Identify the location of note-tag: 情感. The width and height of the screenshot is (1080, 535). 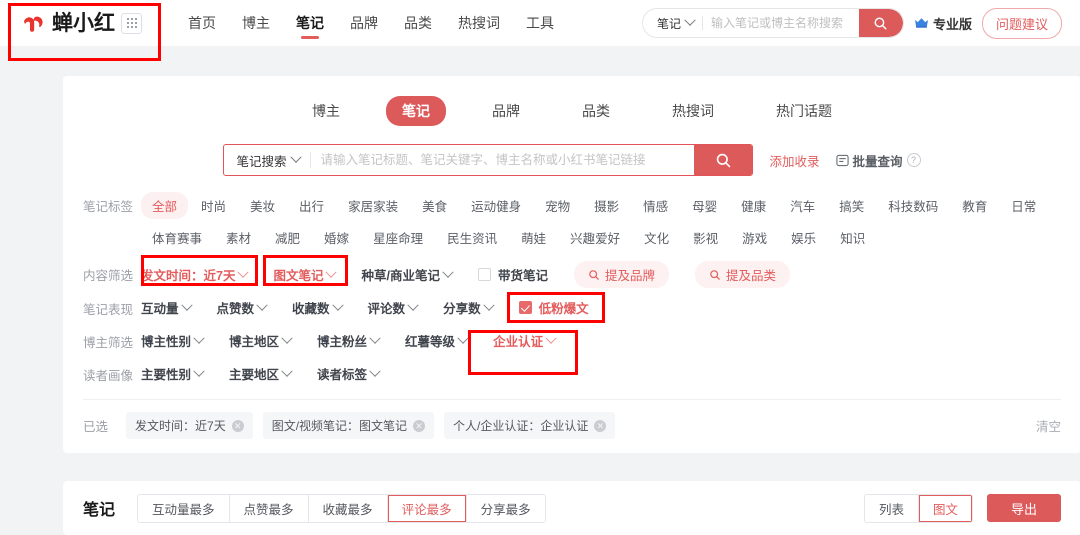
(655, 205).